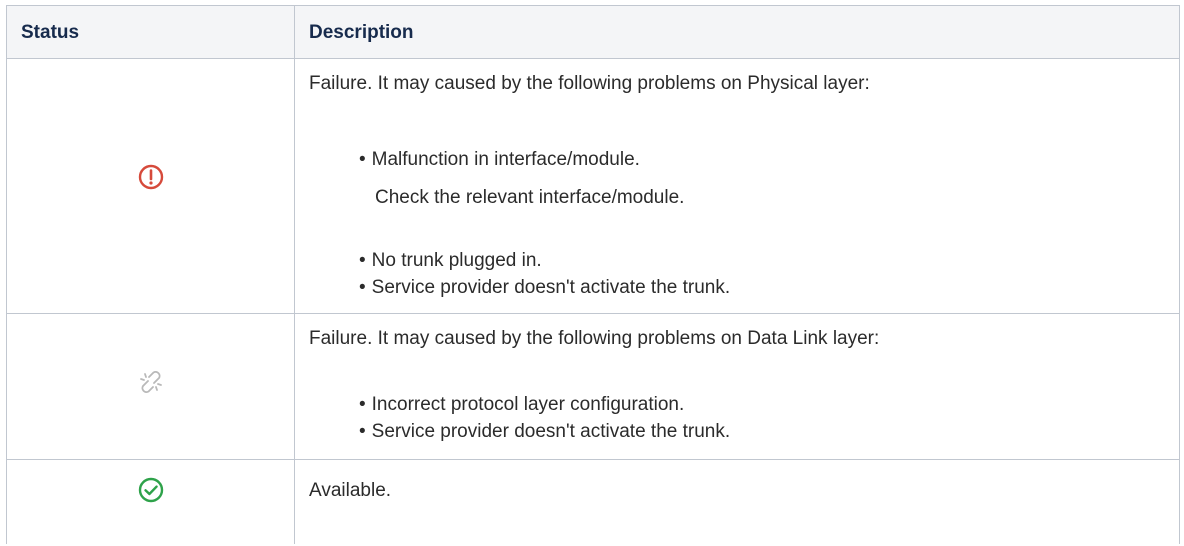 This screenshot has width=1184, height=546. What do you see at coordinates (361, 32) in the screenshot?
I see `header-description-label: Description` at bounding box center [361, 32].